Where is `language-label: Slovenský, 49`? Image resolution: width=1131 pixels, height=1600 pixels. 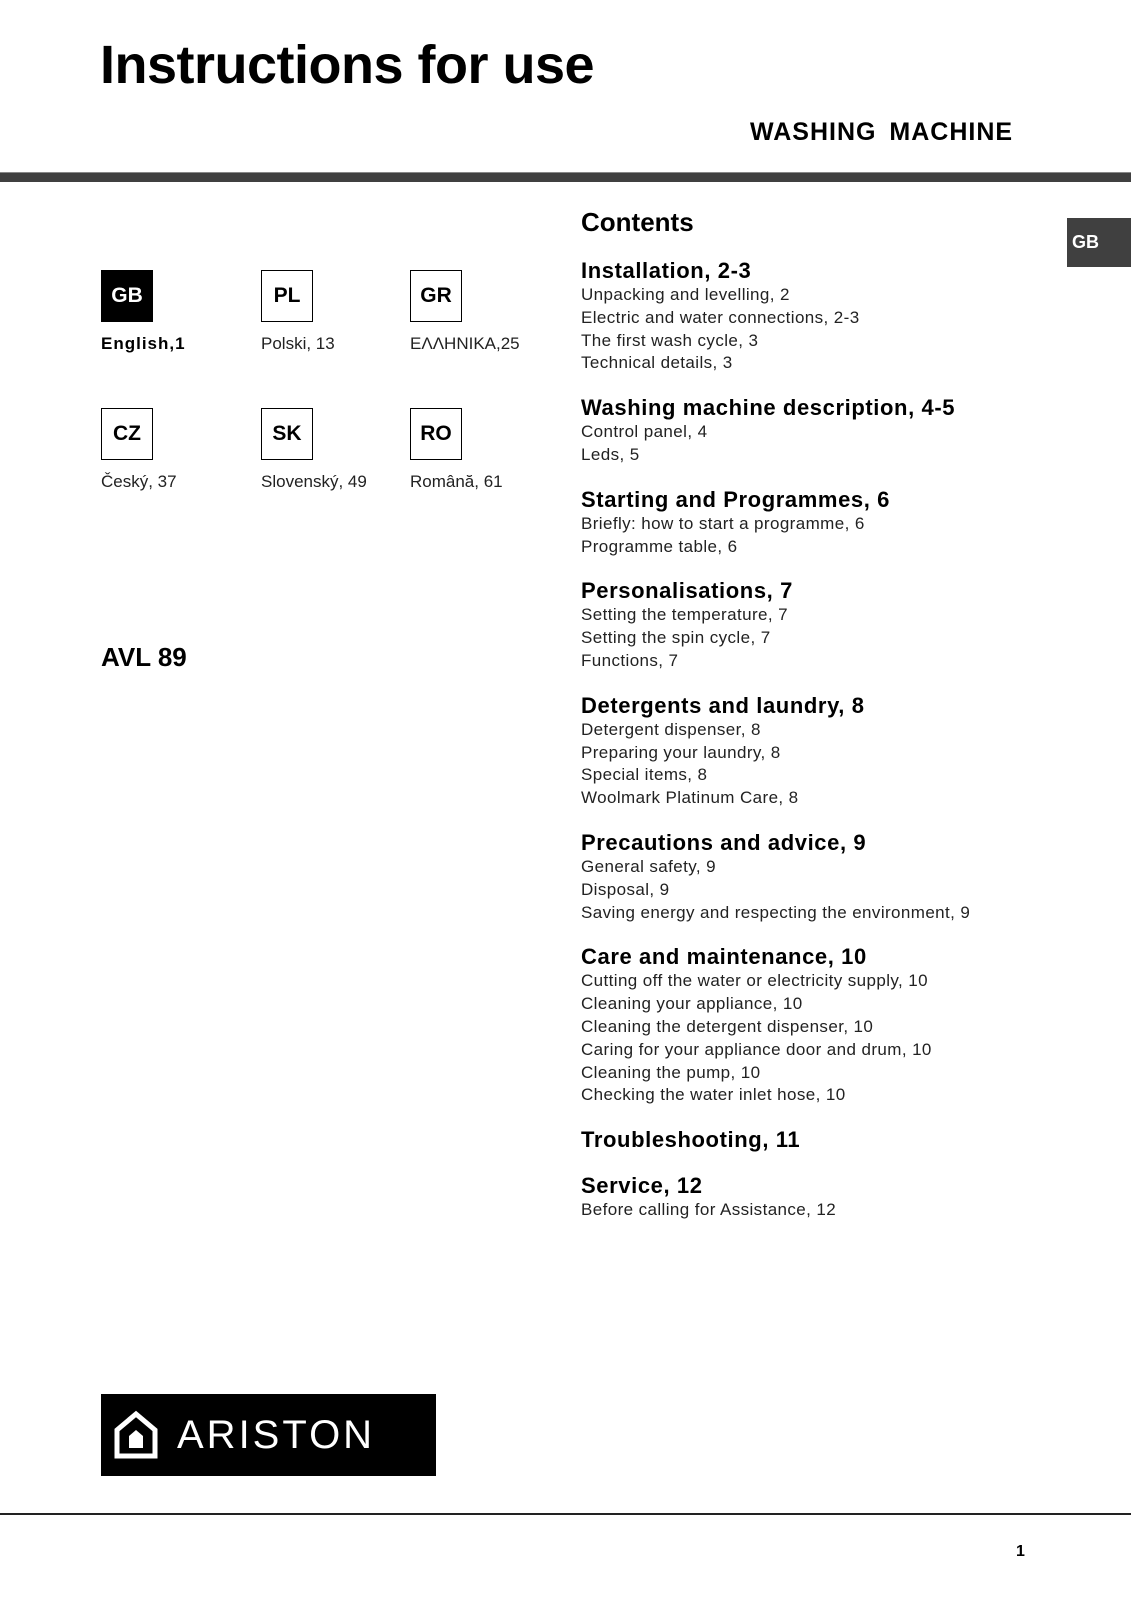 language-label: Slovenský, 49 is located at coordinates (314, 481).